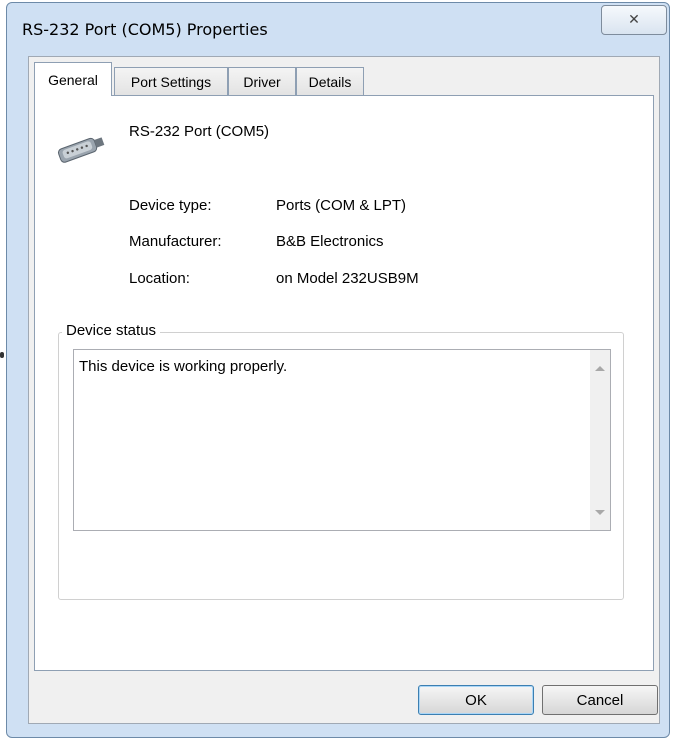  Describe the element at coordinates (183, 366) in the screenshot. I see `device-status-text: This device is working properly.` at that location.